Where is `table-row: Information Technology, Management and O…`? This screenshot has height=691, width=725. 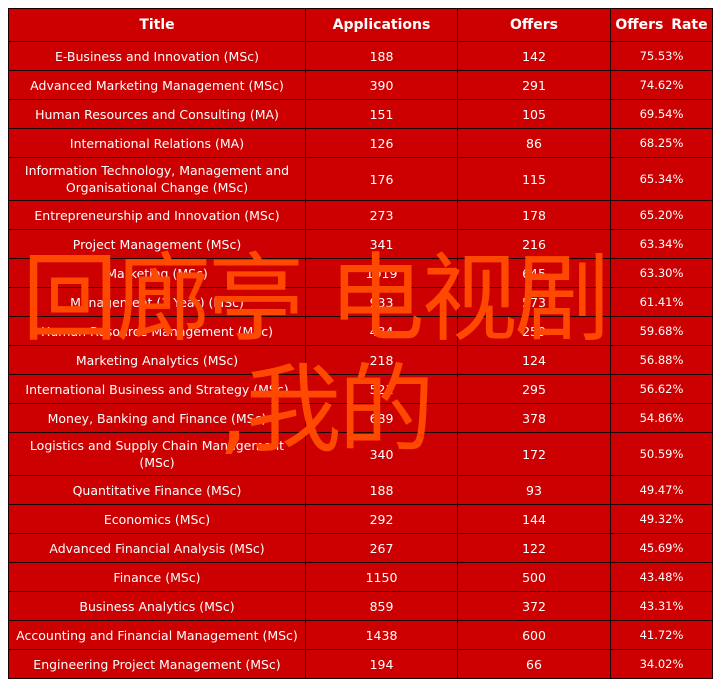
table-row: Information Technology, Management and O… is located at coordinates (360, 179).